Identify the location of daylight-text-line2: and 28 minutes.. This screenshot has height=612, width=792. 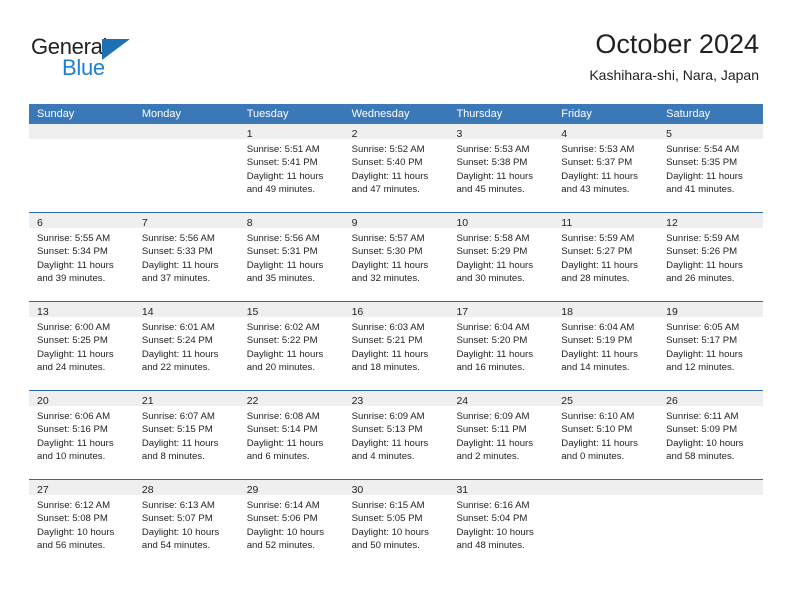
(595, 279).